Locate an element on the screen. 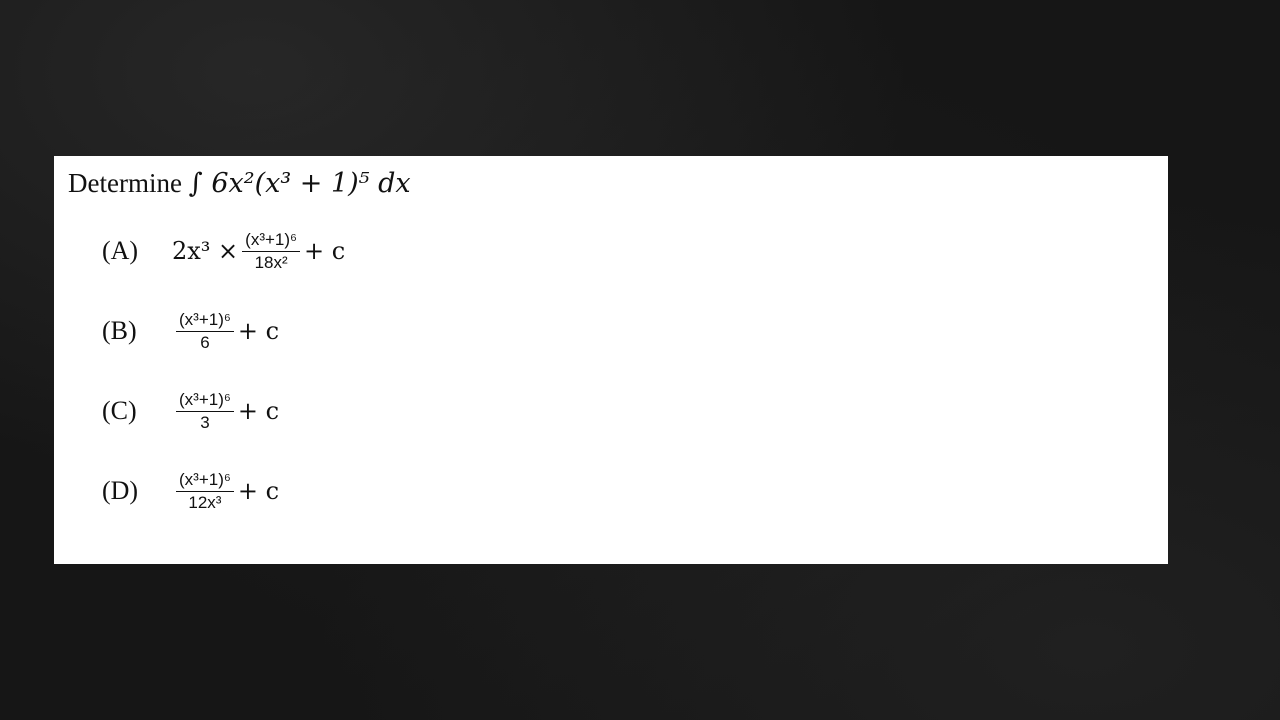 This screenshot has width=1280, height=720. question-text: Determine ∫ 6x²(x³ + 1)⁵ dx is located at coordinates (239, 183).